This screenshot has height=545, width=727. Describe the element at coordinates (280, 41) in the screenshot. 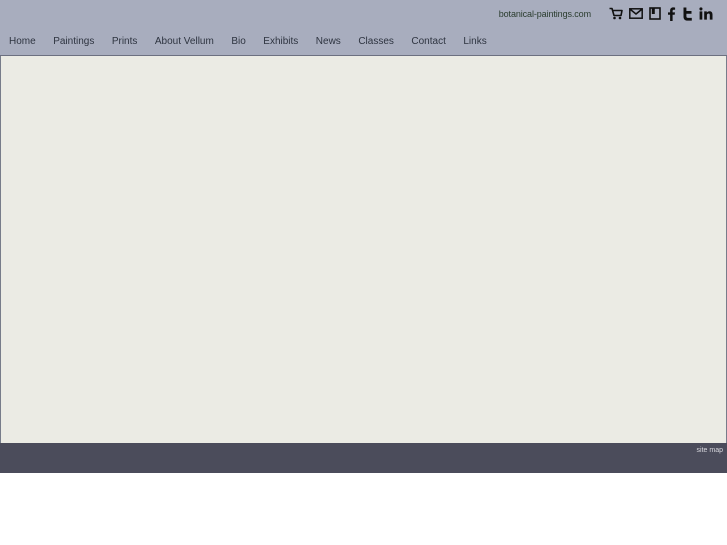

I see `nav-exhibits: Exhibits` at that location.